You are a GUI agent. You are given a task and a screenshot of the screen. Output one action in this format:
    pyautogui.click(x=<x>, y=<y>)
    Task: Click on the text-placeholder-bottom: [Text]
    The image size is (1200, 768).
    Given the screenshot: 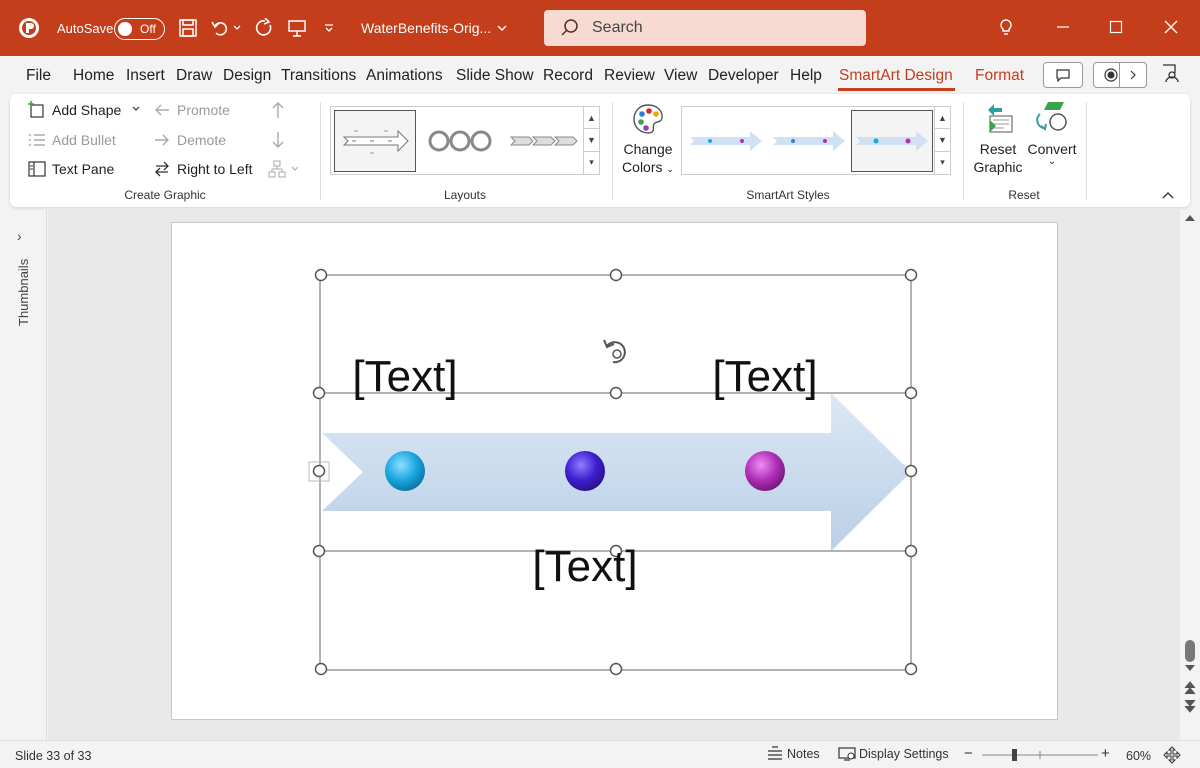 What is the action you would take?
    pyautogui.click(x=584, y=566)
    